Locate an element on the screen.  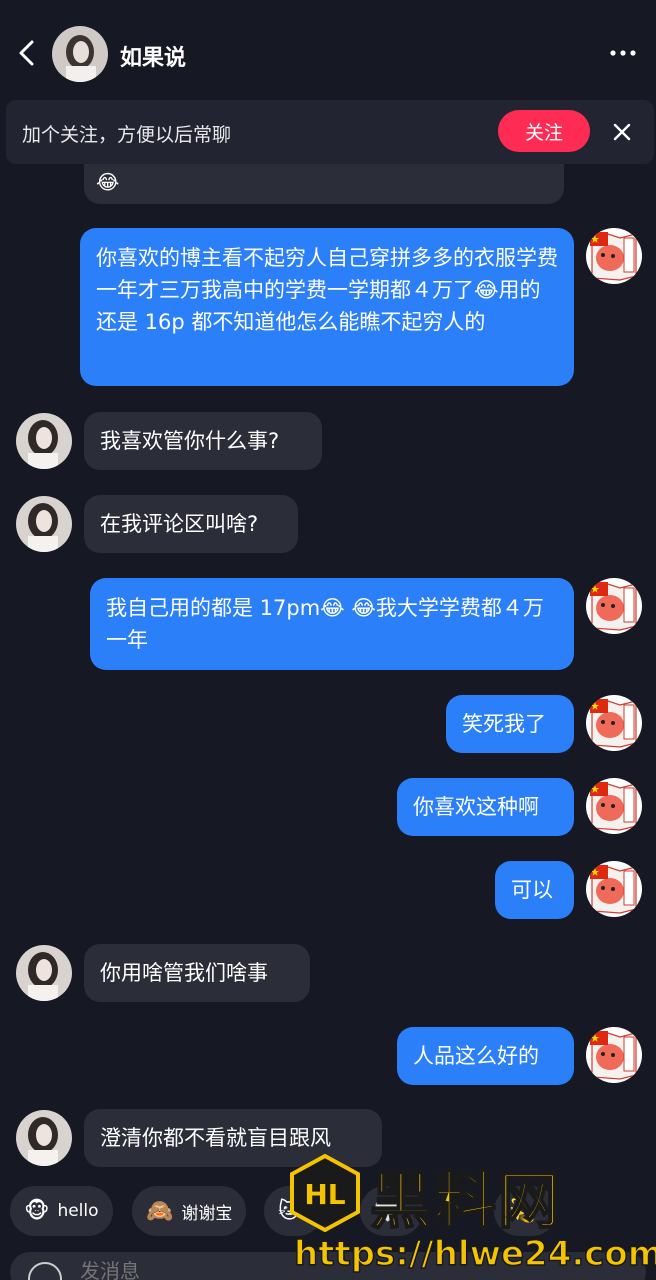
watermark-url: https://hlwe24.com is located at coordinates (474, 1254).